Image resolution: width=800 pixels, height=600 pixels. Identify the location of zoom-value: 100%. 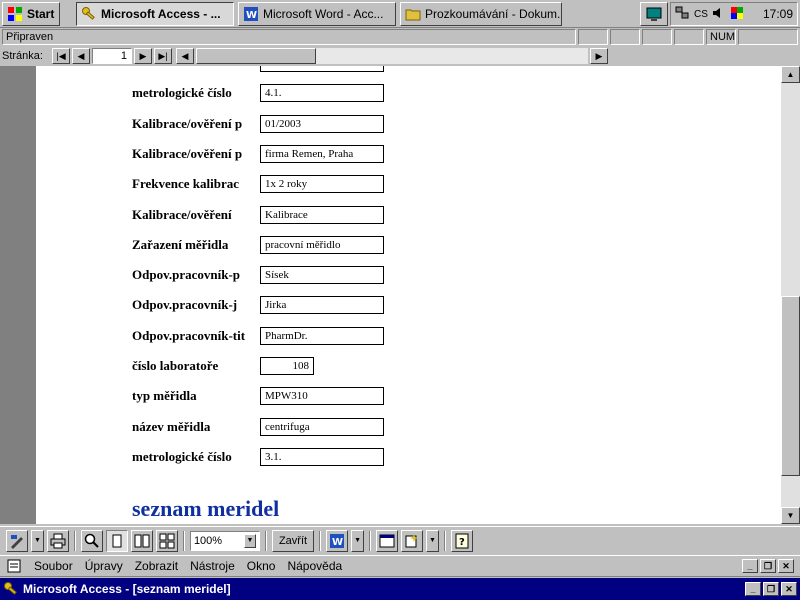
(208, 540).